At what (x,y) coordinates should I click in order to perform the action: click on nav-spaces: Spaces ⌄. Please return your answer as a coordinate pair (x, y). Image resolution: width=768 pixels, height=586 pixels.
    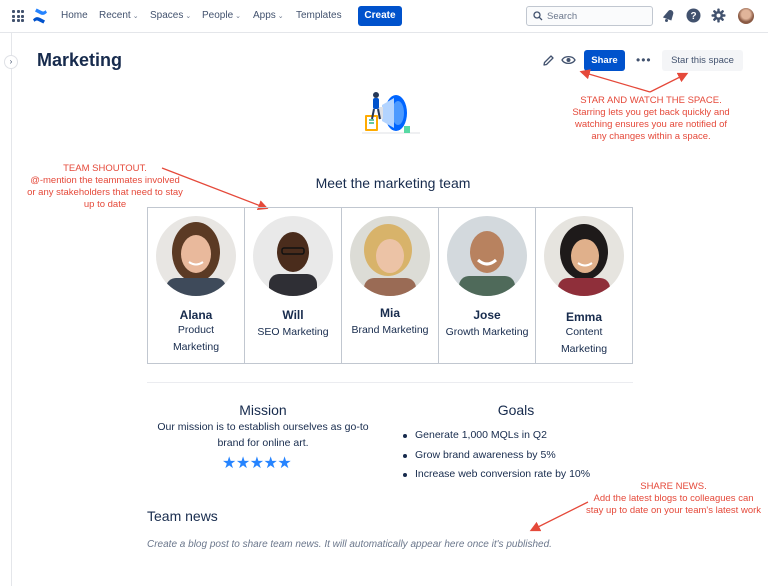
    Looking at the image, I should click on (170, 15).